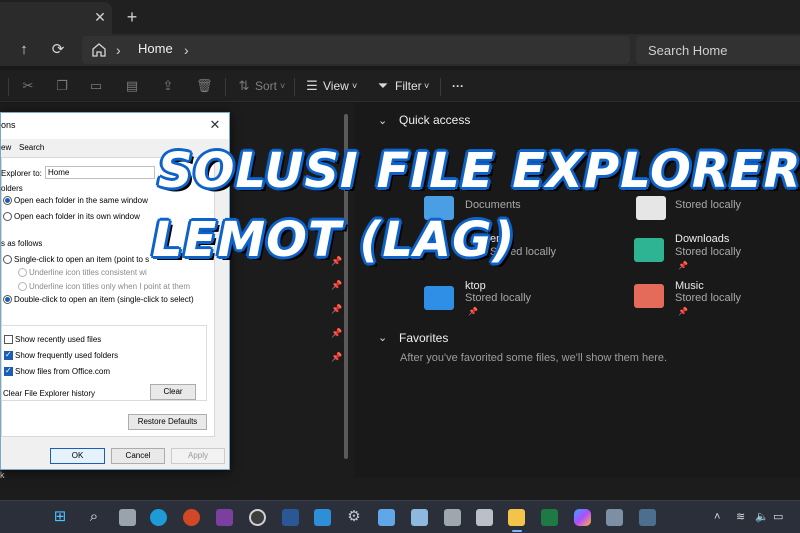  I want to click on control-panel-icon, so click(419, 517).